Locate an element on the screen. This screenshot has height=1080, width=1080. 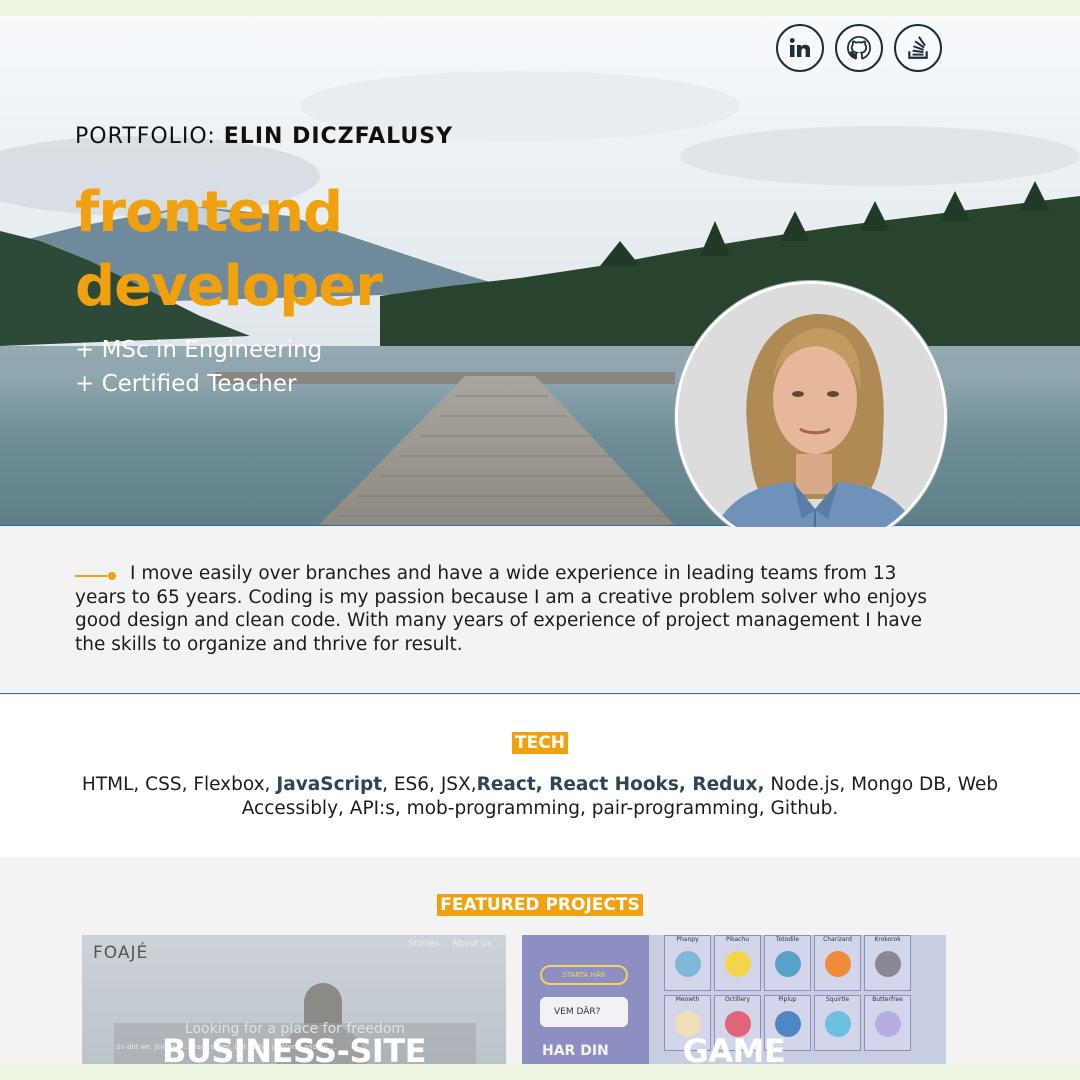
pokemon-name: Charizard is located at coordinates (837, 939).